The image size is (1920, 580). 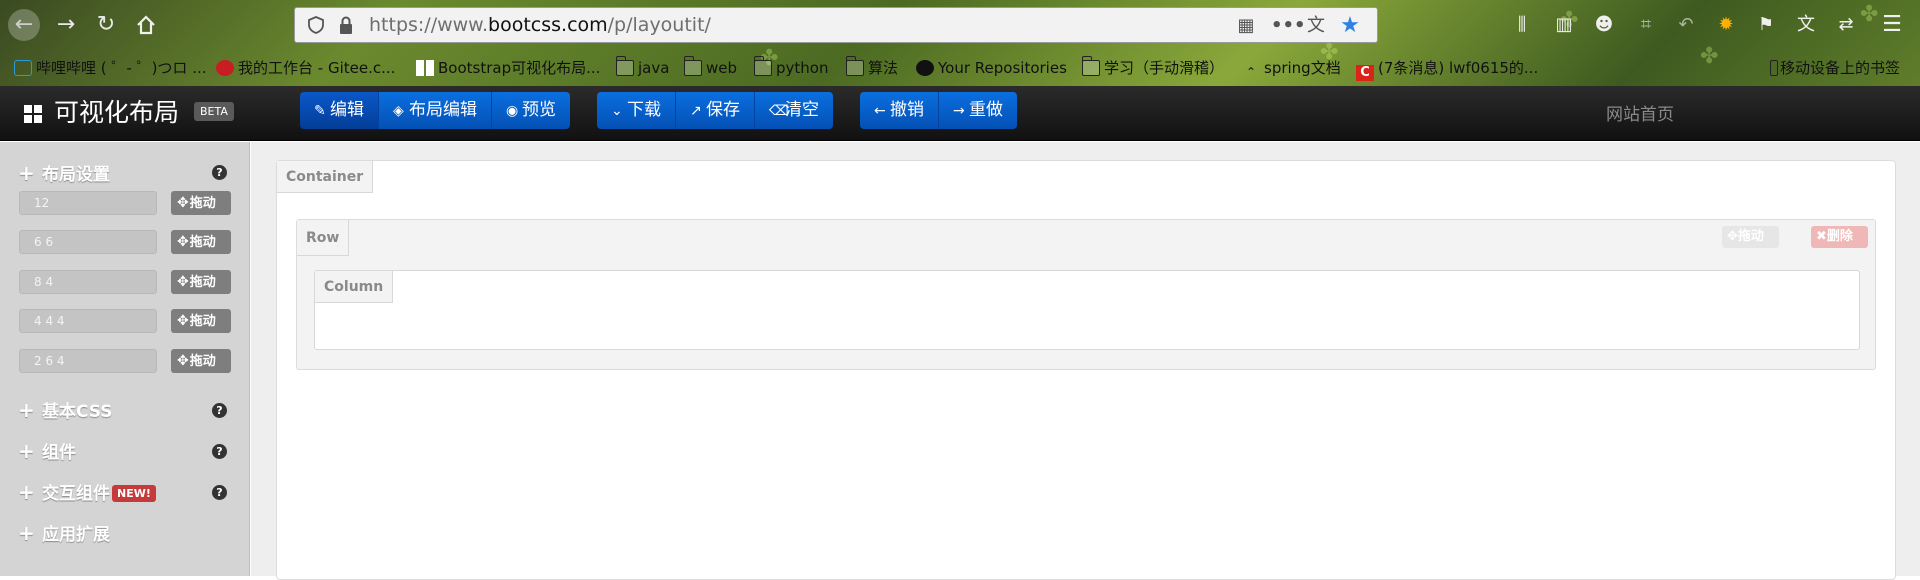 What do you see at coordinates (1522, 25) in the screenshot?
I see `library-icon: ⫼` at bounding box center [1522, 25].